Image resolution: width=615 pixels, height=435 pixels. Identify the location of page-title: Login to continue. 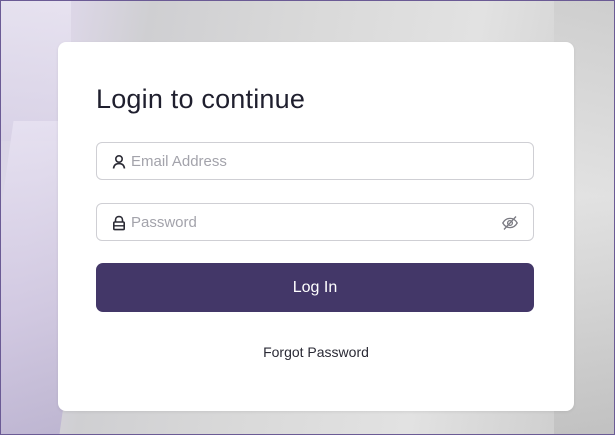
(201, 99).